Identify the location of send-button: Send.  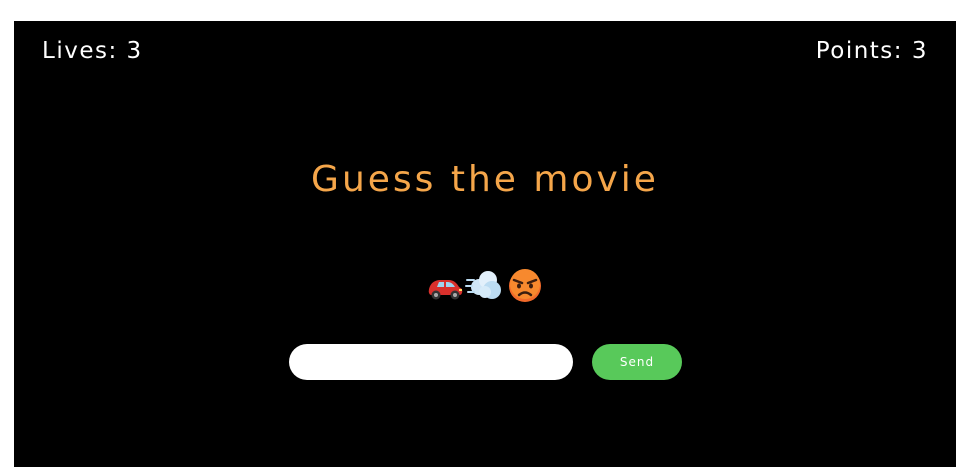
(637, 362).